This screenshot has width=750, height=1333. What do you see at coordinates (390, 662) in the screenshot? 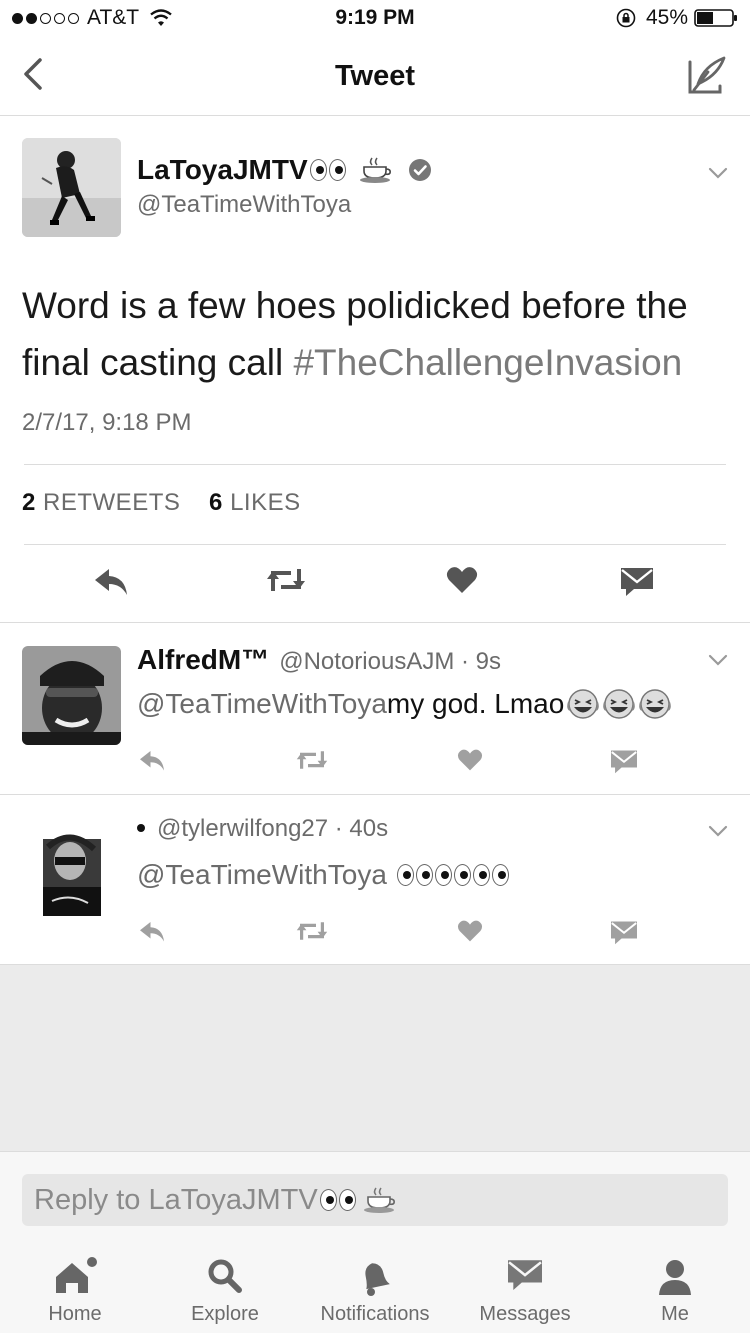
I see `reply-handle: @NotoriousAJM · 9s` at bounding box center [390, 662].